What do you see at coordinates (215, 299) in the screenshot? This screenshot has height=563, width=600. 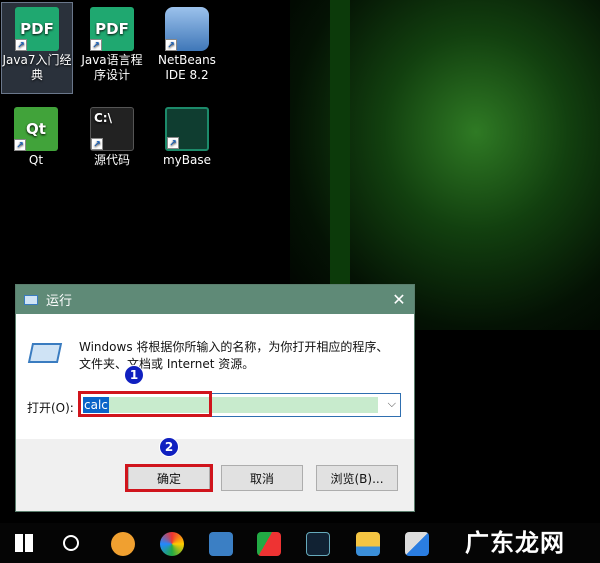 I see `title-bar: 运行 ✕` at bounding box center [215, 299].